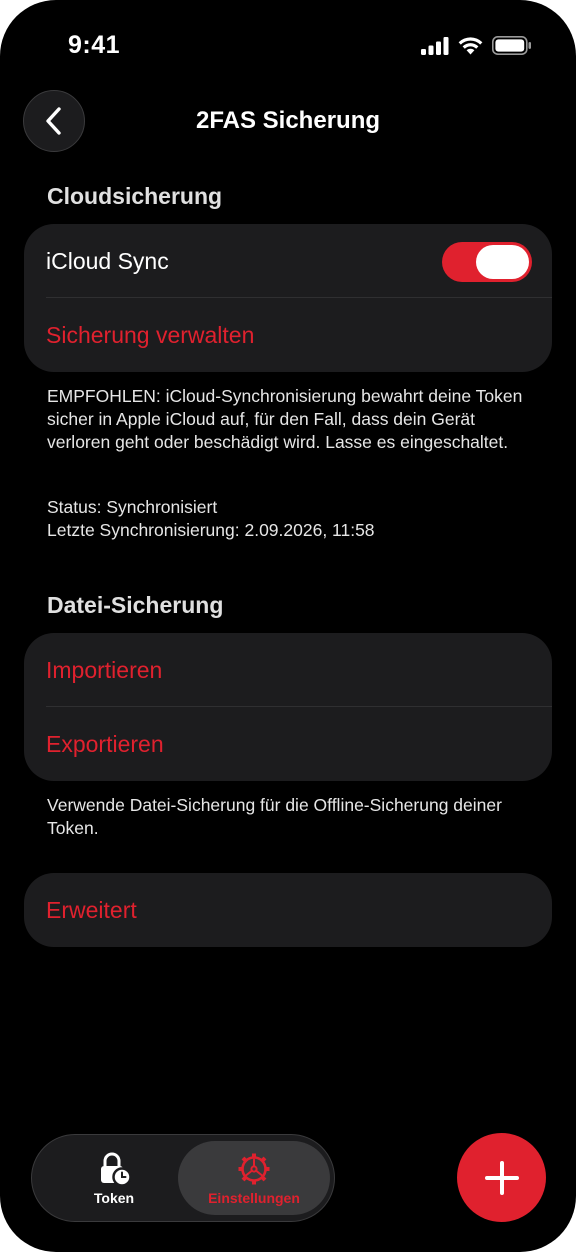 The width and height of the screenshot is (576, 1252). I want to click on add-token-button, so click(501, 1177).